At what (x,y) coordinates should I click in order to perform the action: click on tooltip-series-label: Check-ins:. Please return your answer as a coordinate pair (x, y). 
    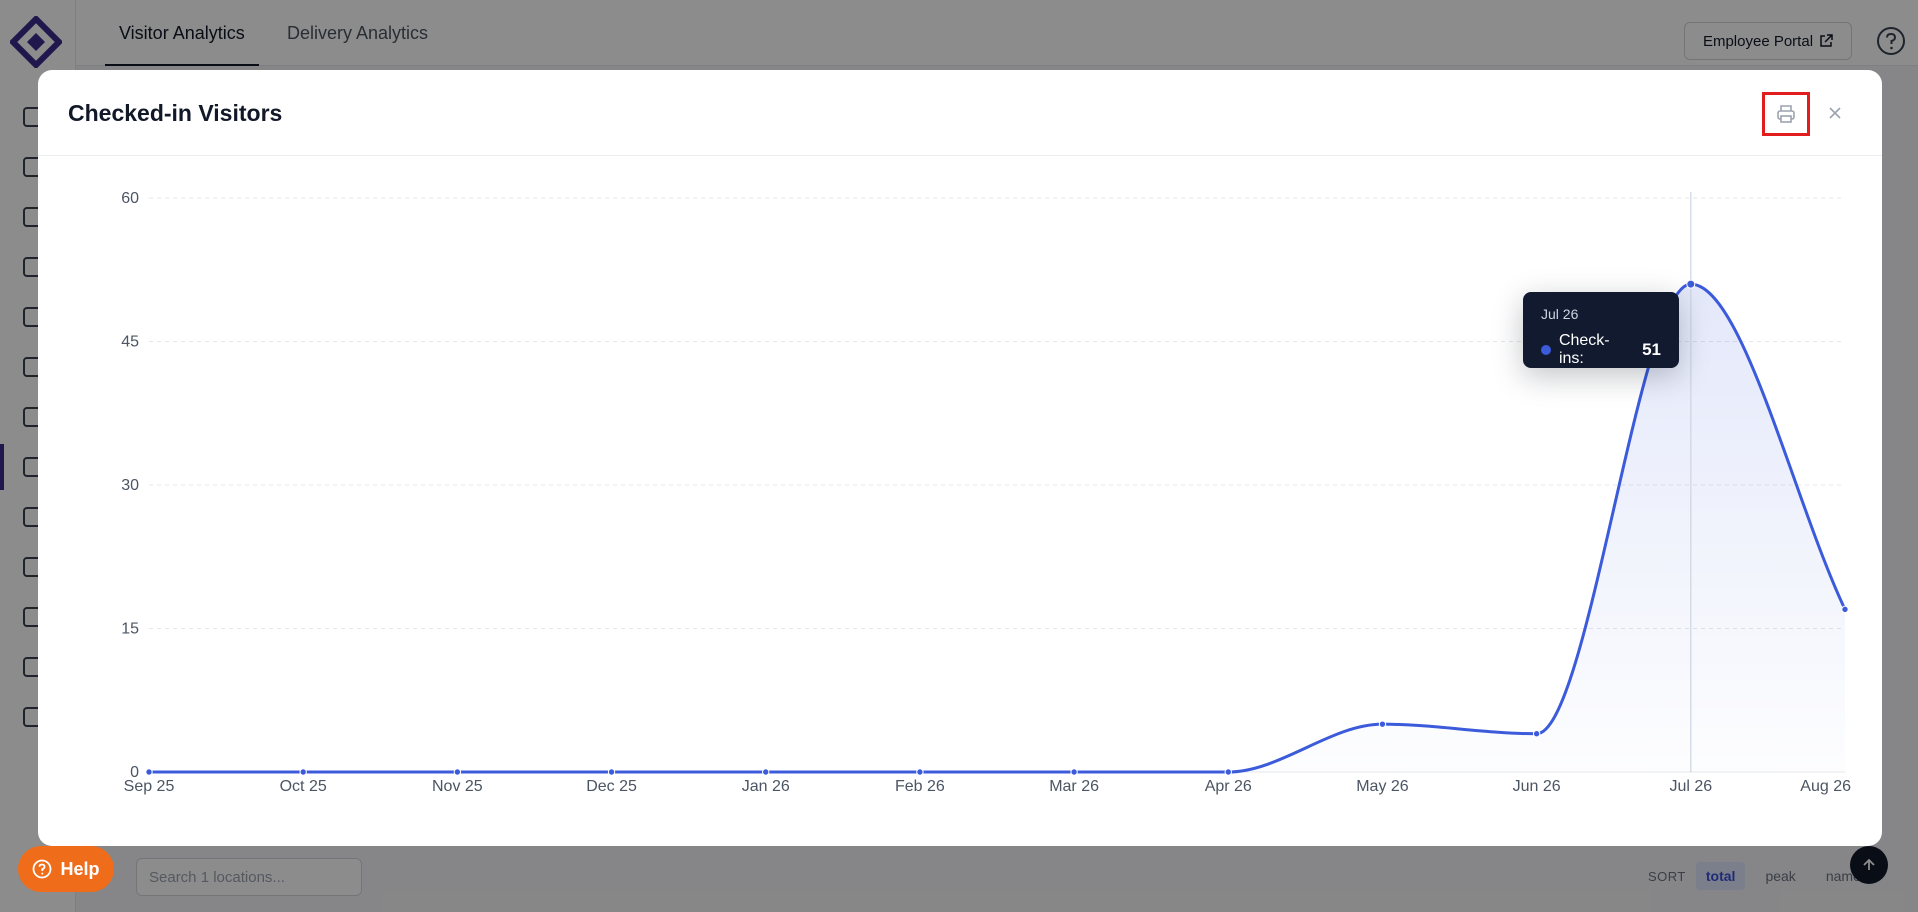
    Looking at the image, I should click on (1584, 349).